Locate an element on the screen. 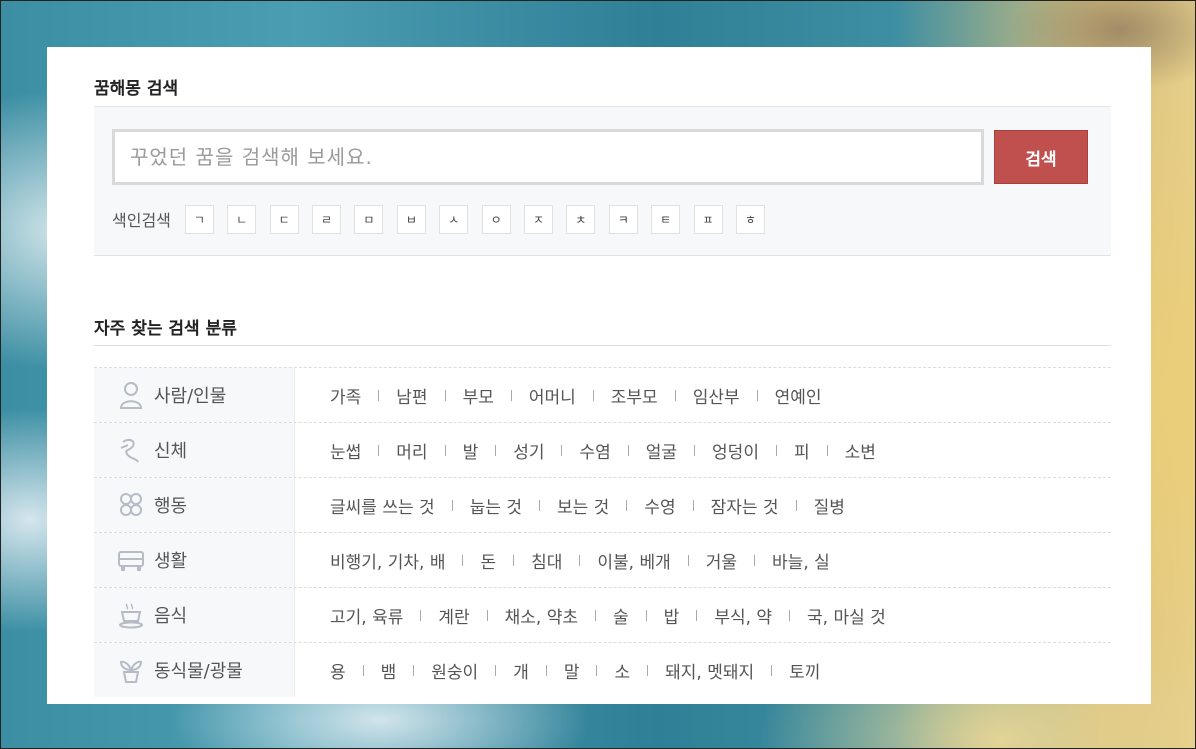 The width and height of the screenshot is (1196, 749). search-input is located at coordinates (548, 157).